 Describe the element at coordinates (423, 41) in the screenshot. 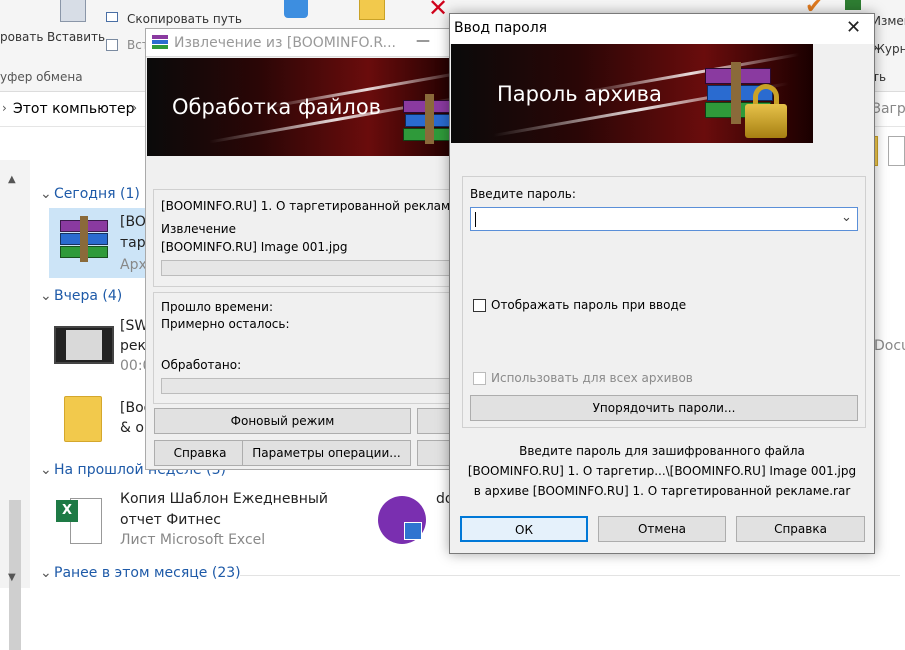

I see `minimize-button: —` at that location.